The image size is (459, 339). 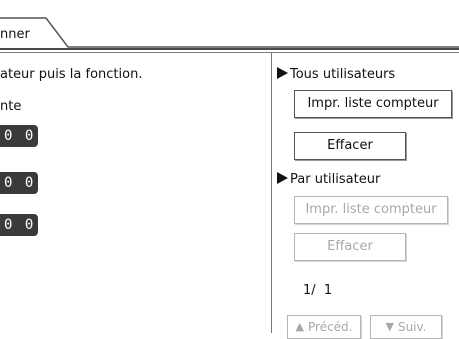 I want to click on all-users-heading: Tous utilisateurs, so click(x=336, y=75).